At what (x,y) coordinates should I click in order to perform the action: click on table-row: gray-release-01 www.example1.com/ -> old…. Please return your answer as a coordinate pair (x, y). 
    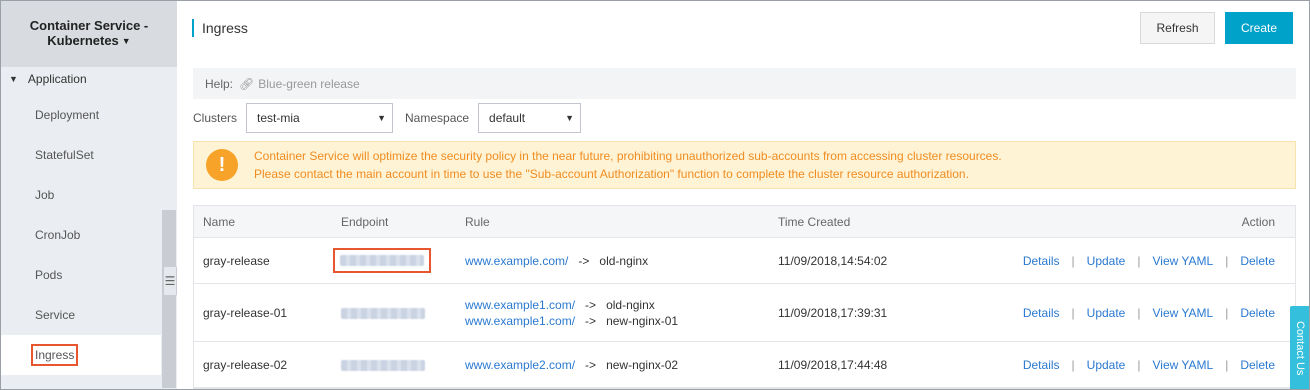
    Looking at the image, I should click on (744, 313).